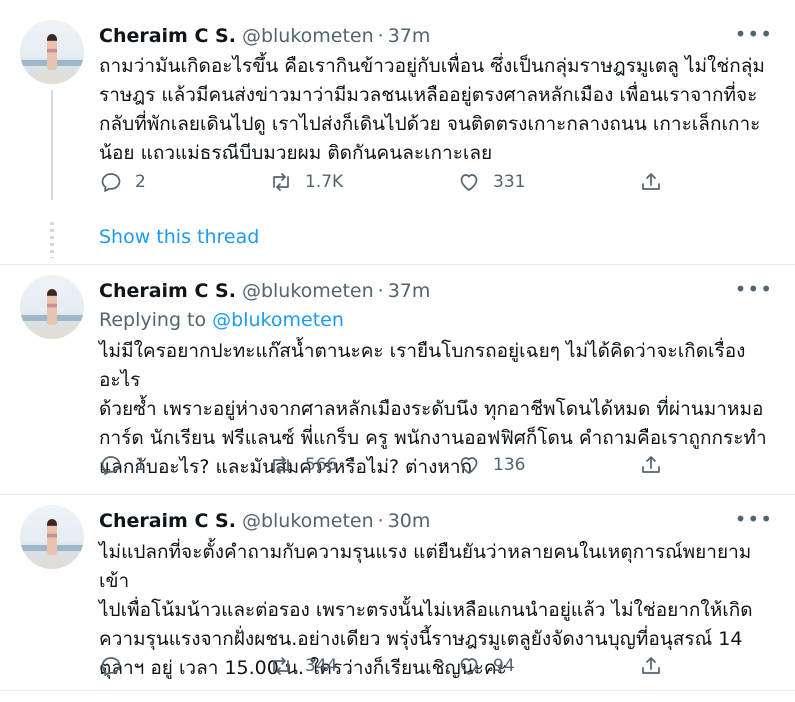  What do you see at coordinates (389, 466) in the screenshot?
I see `tweet-actions: 1 566 136` at bounding box center [389, 466].